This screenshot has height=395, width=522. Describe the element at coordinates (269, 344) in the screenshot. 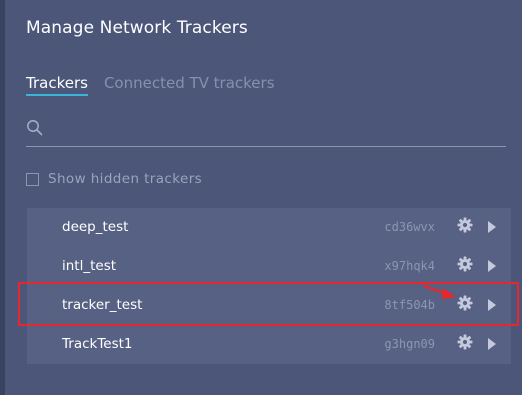

I see `tracker-row-tracktest1: TrackTest1 g3hgn09` at that location.